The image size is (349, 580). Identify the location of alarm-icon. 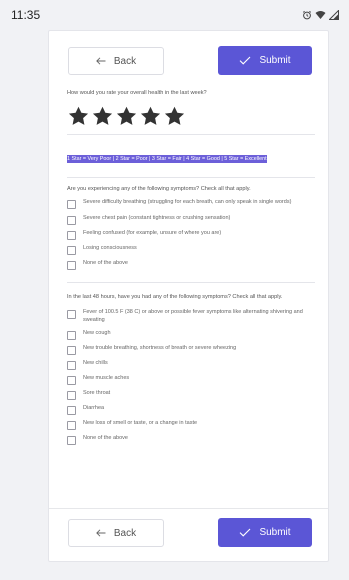
(307, 15).